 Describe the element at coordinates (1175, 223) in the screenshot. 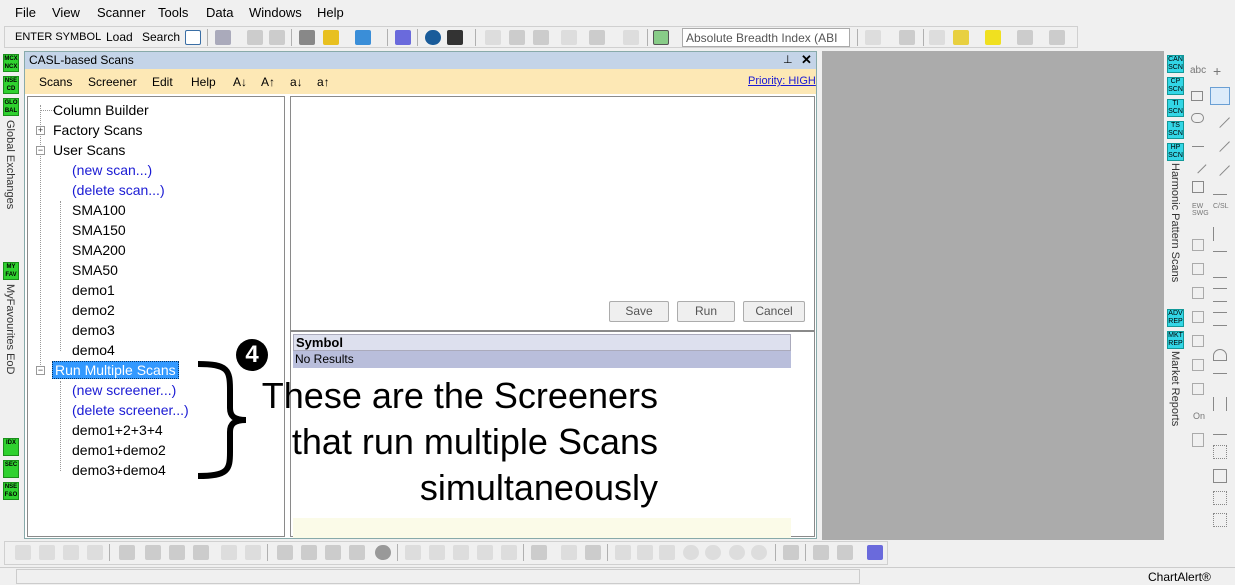

I see `harmonic-pattern-scans-label: Harmonic Pattern Scans` at that location.